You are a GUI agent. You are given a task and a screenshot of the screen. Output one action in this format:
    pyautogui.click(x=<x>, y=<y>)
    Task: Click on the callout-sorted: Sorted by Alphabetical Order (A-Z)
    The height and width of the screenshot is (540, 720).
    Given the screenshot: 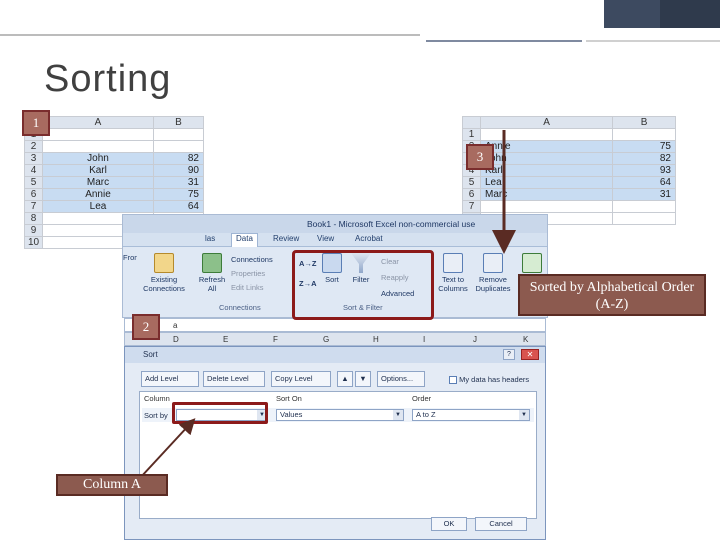 What is the action you would take?
    pyautogui.click(x=612, y=295)
    